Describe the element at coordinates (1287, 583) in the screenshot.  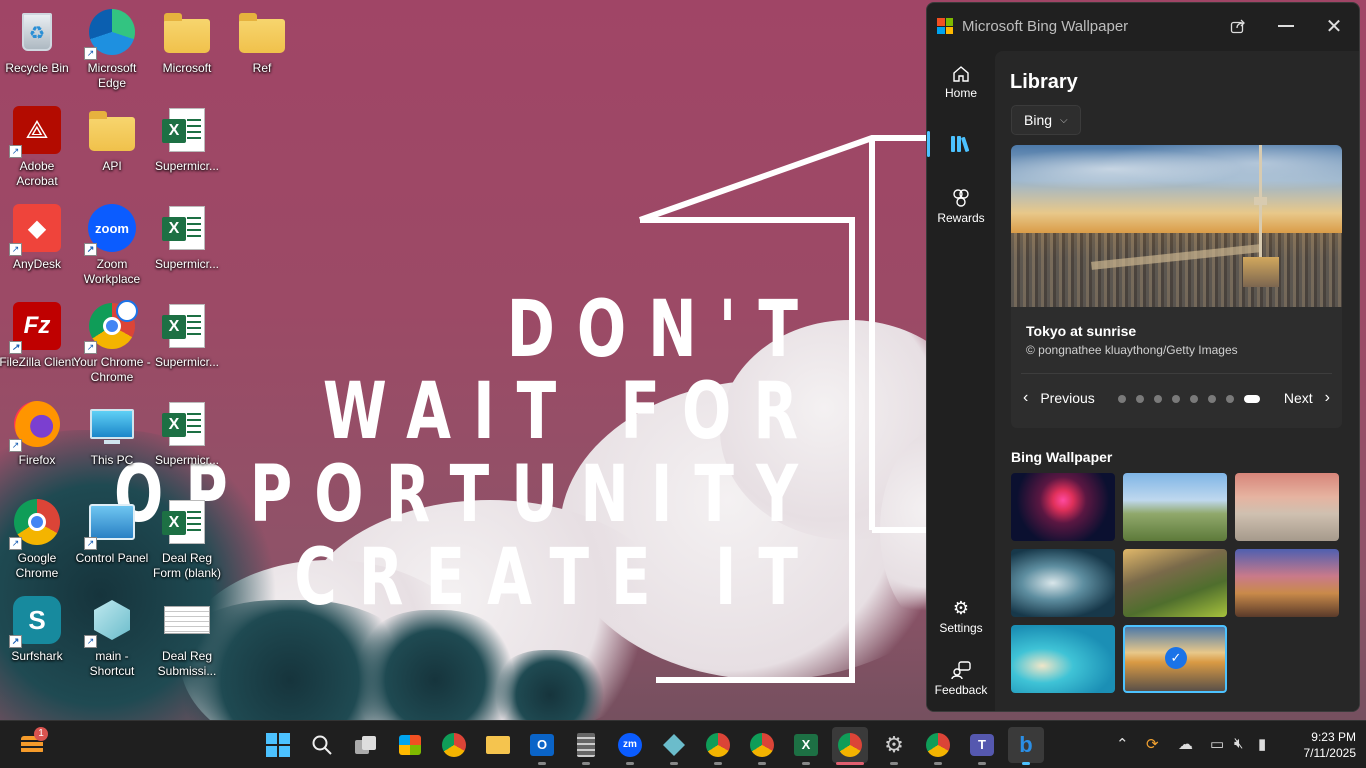
I see `wallpaper-thumbnail-chateau` at that location.